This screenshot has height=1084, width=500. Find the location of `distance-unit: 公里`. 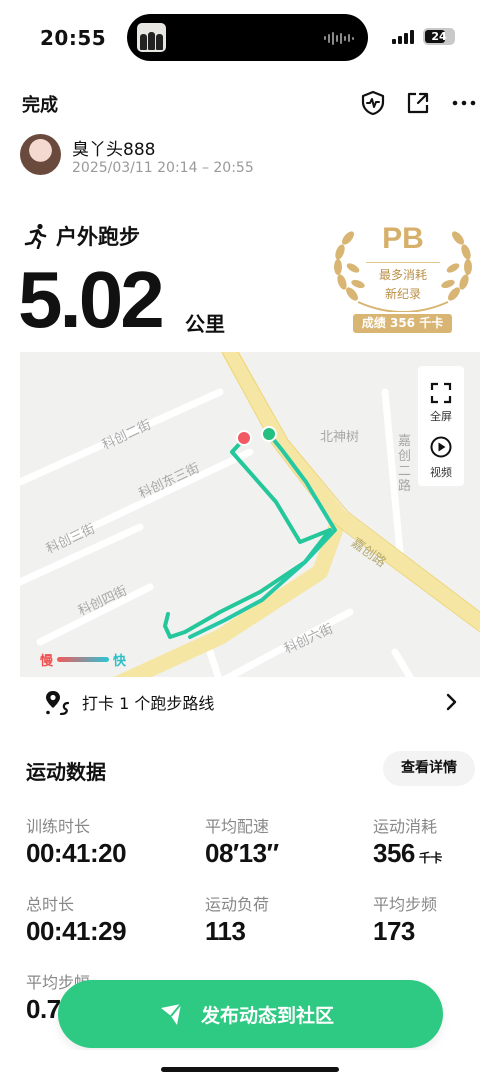

distance-unit: 公里 is located at coordinates (205, 324).